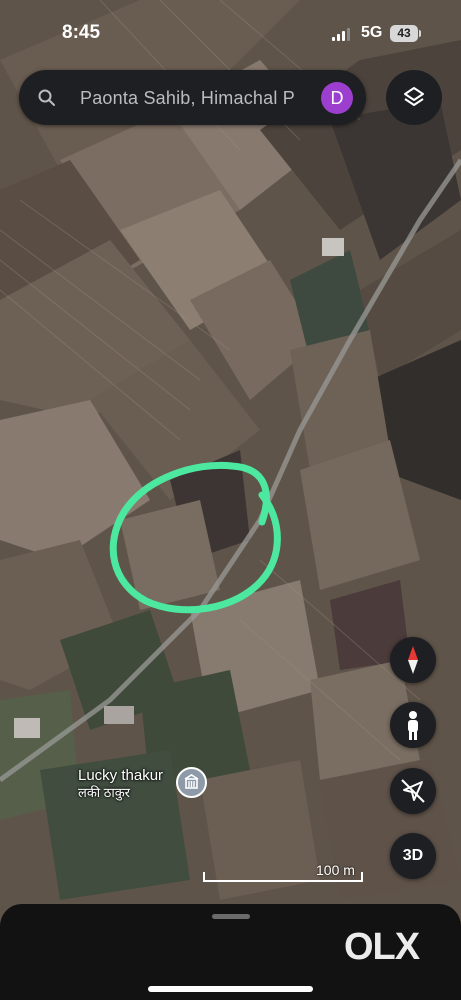 The image size is (461, 1000). I want to click on compass-button, so click(413, 660).